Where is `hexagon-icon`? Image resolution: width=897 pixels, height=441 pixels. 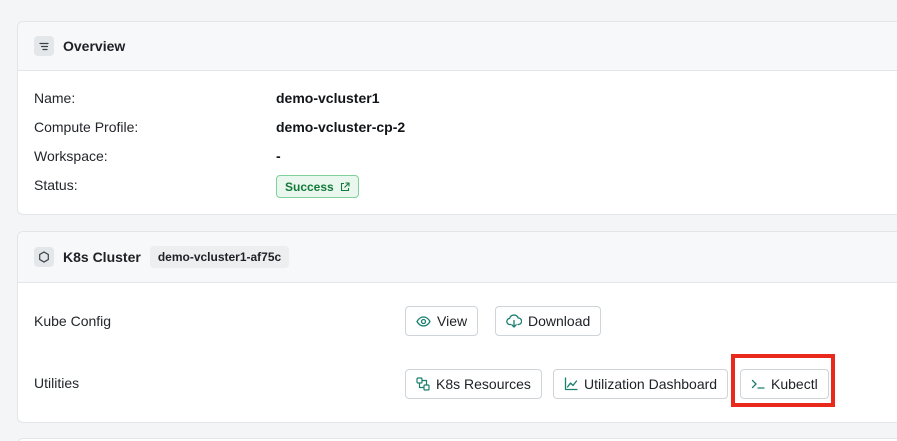 hexagon-icon is located at coordinates (44, 257).